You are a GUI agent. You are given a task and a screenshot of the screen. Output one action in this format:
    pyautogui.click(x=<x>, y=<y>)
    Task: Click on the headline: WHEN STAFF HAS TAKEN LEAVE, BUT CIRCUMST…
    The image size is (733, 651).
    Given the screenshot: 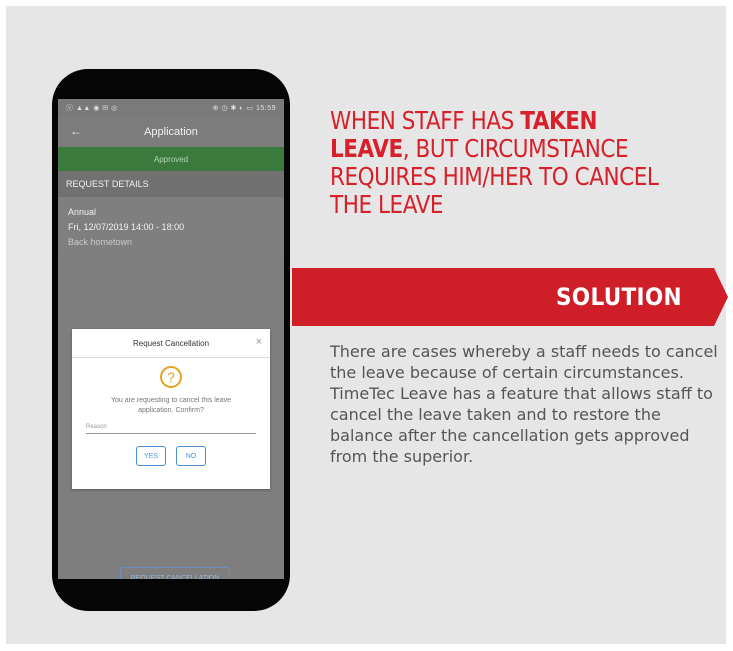 What is the action you would take?
    pyautogui.click(x=502, y=163)
    